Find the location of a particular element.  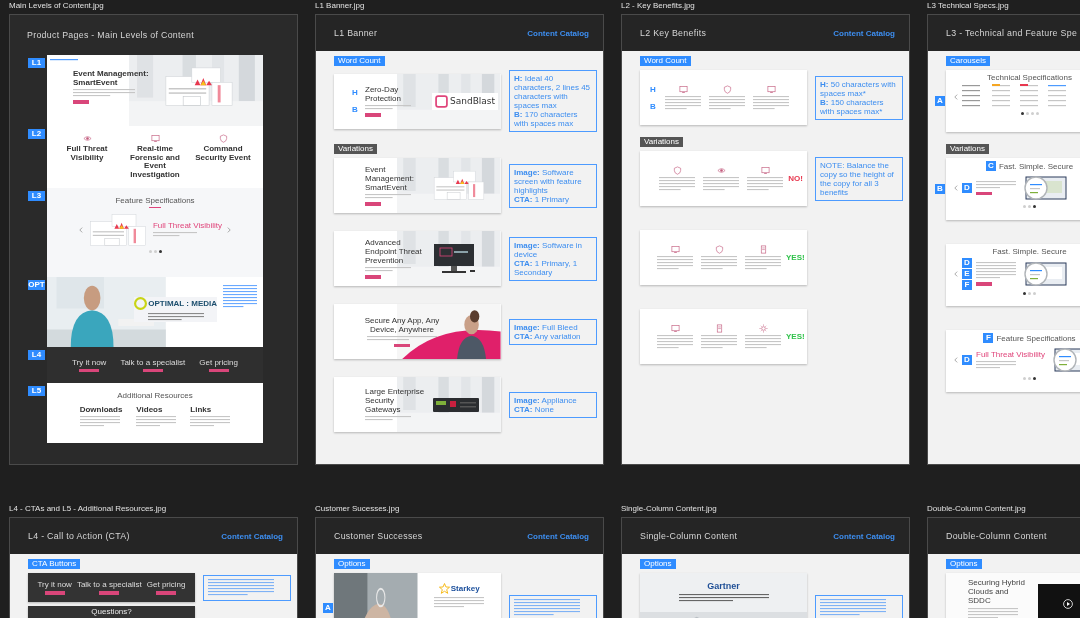

square-icon is located at coordinates (441, 101).